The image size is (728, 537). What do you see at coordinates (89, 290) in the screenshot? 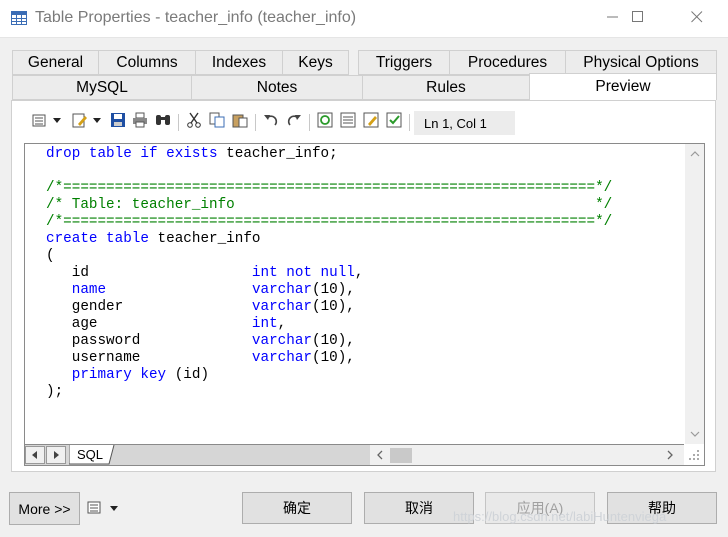
I see `sql-keyword: name` at bounding box center [89, 290].